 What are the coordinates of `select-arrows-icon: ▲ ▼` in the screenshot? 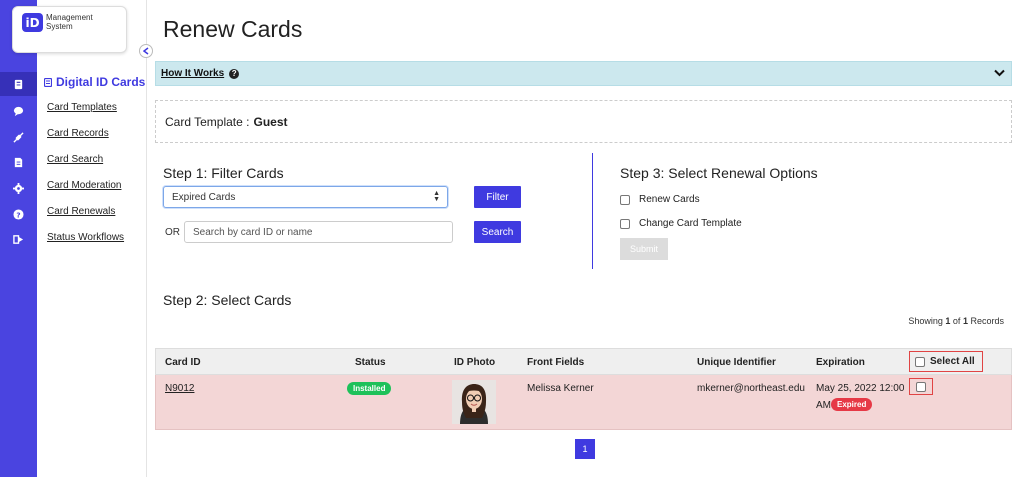 It's located at (436, 196).